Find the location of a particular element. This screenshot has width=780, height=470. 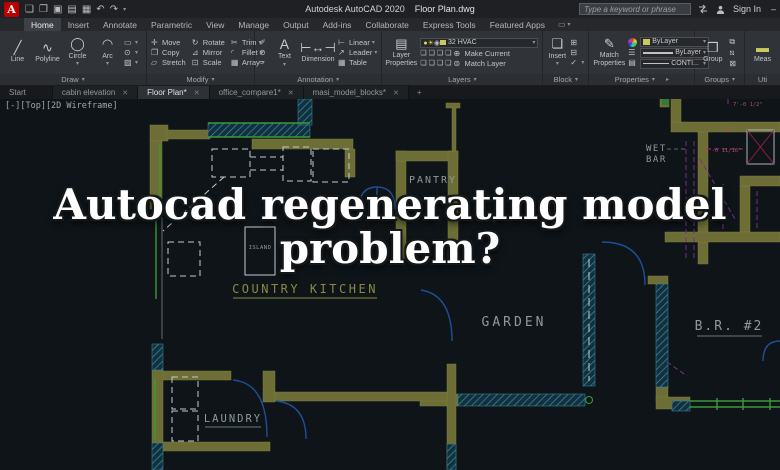

linetype-icon: ▤ is located at coordinates (632, 62).